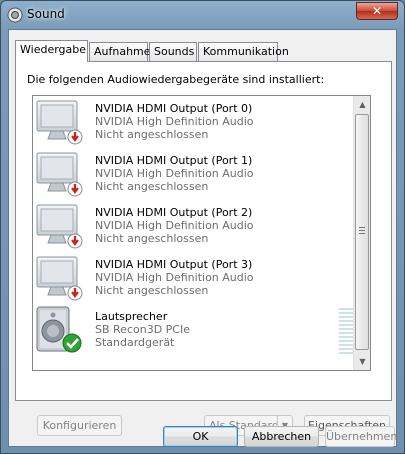 The width and height of the screenshot is (405, 454). What do you see at coordinates (362, 361) in the screenshot?
I see `scroll-down-icon: ▼` at bounding box center [362, 361].